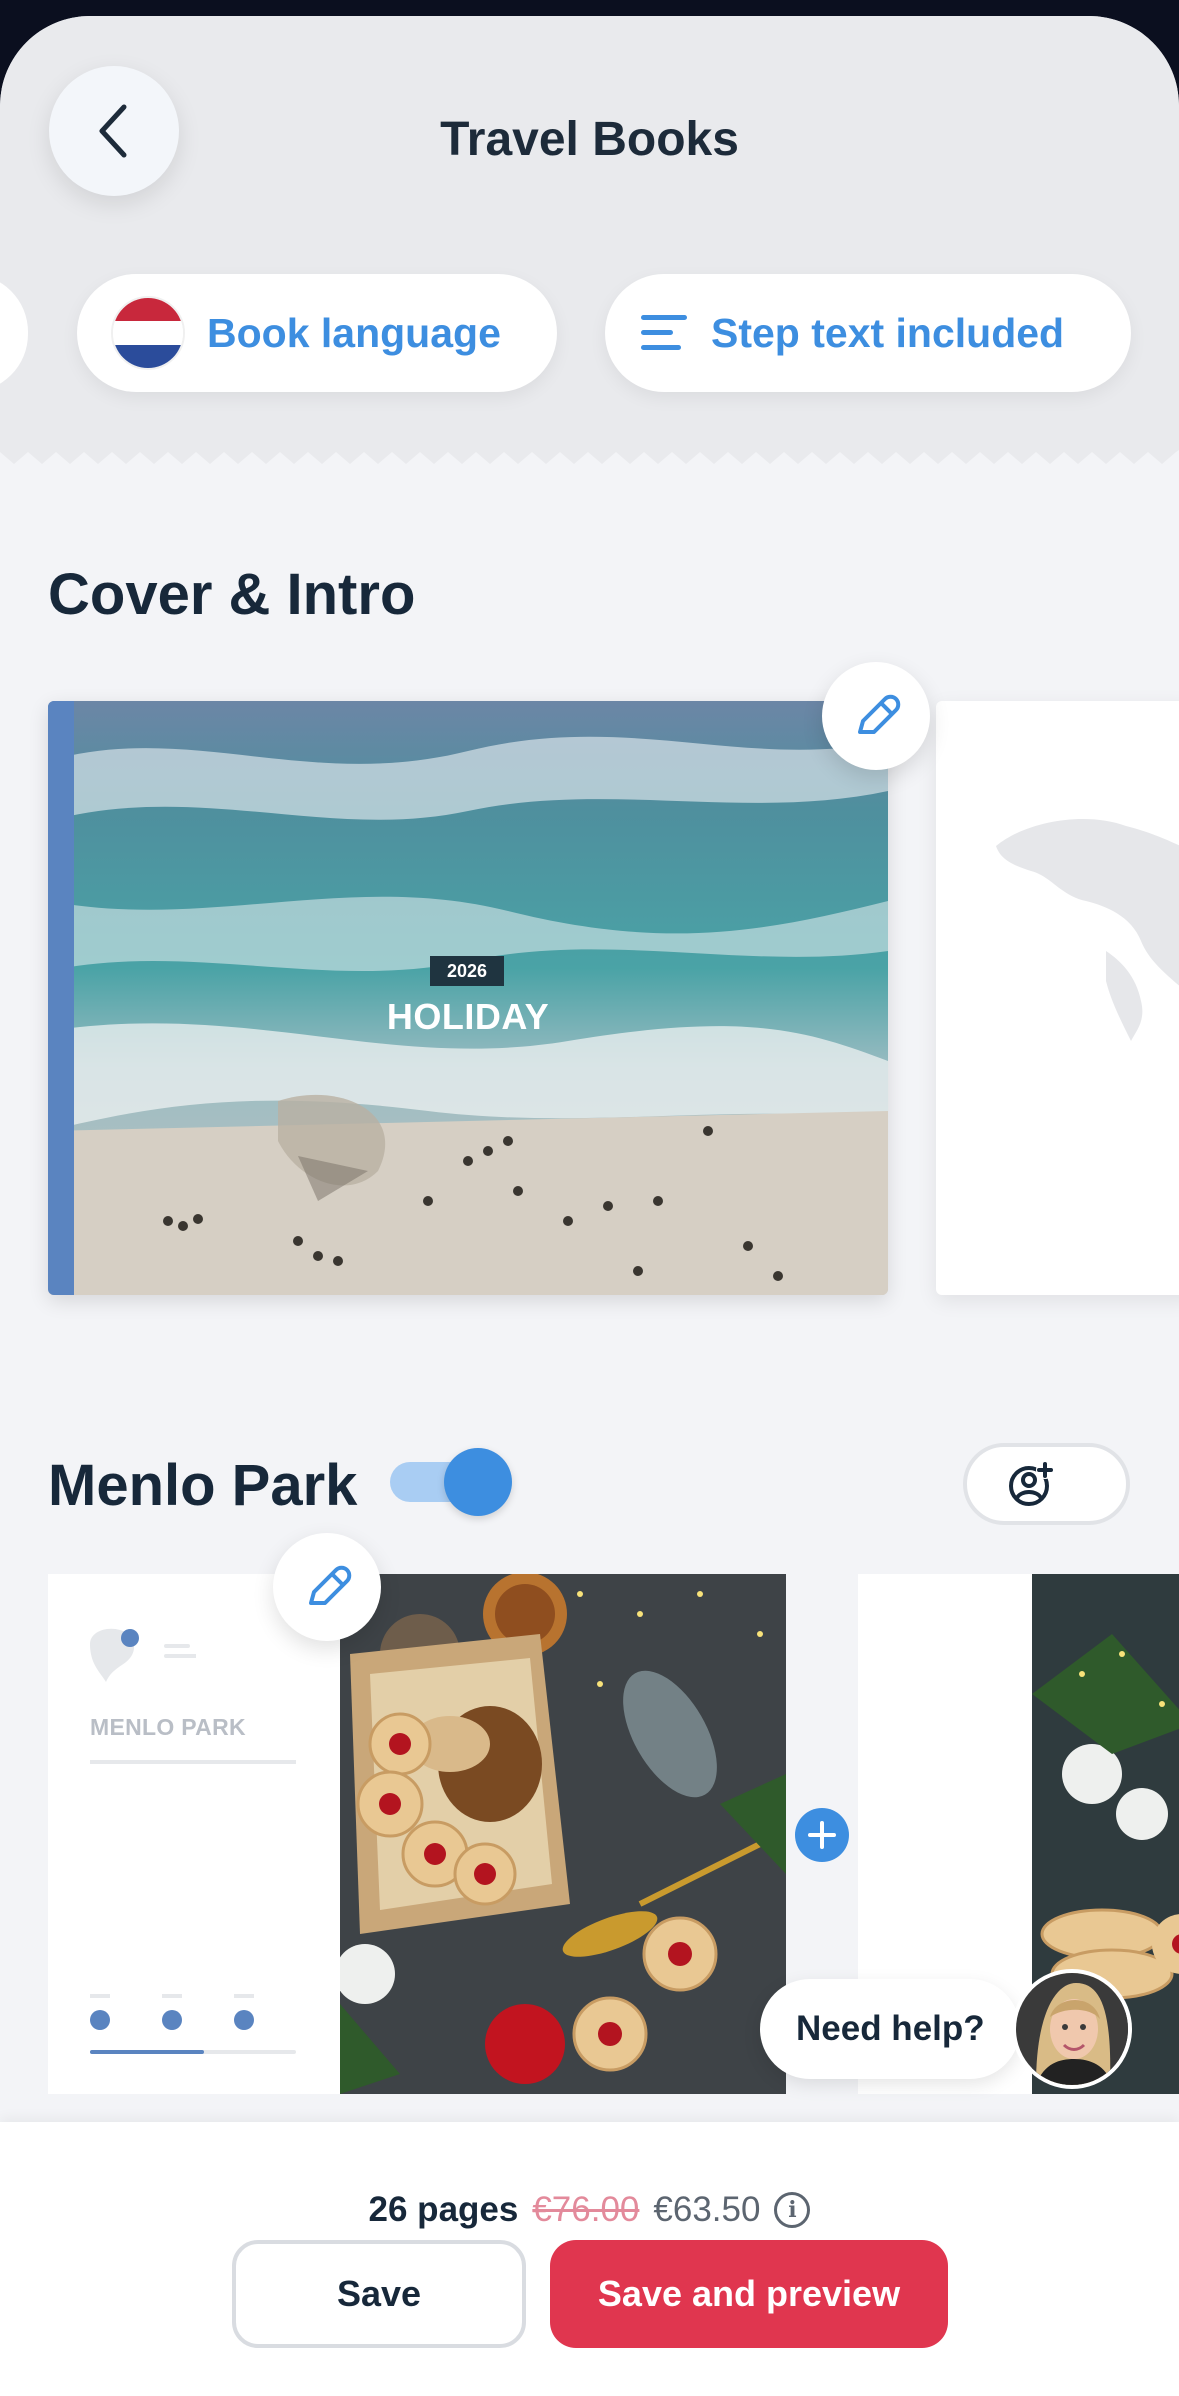 Image resolution: width=1179 pixels, height=2396 pixels. I want to click on edit-step-button, so click(327, 1587).